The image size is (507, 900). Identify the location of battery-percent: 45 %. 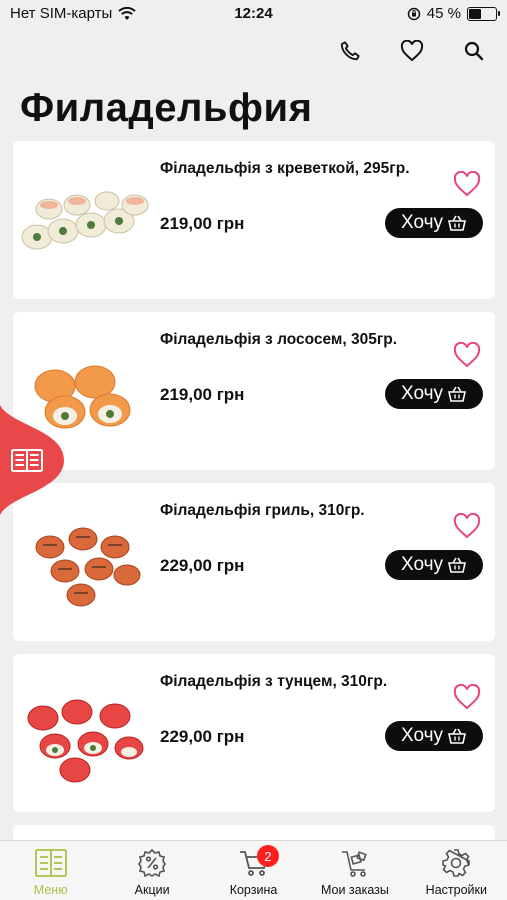
(443, 13).